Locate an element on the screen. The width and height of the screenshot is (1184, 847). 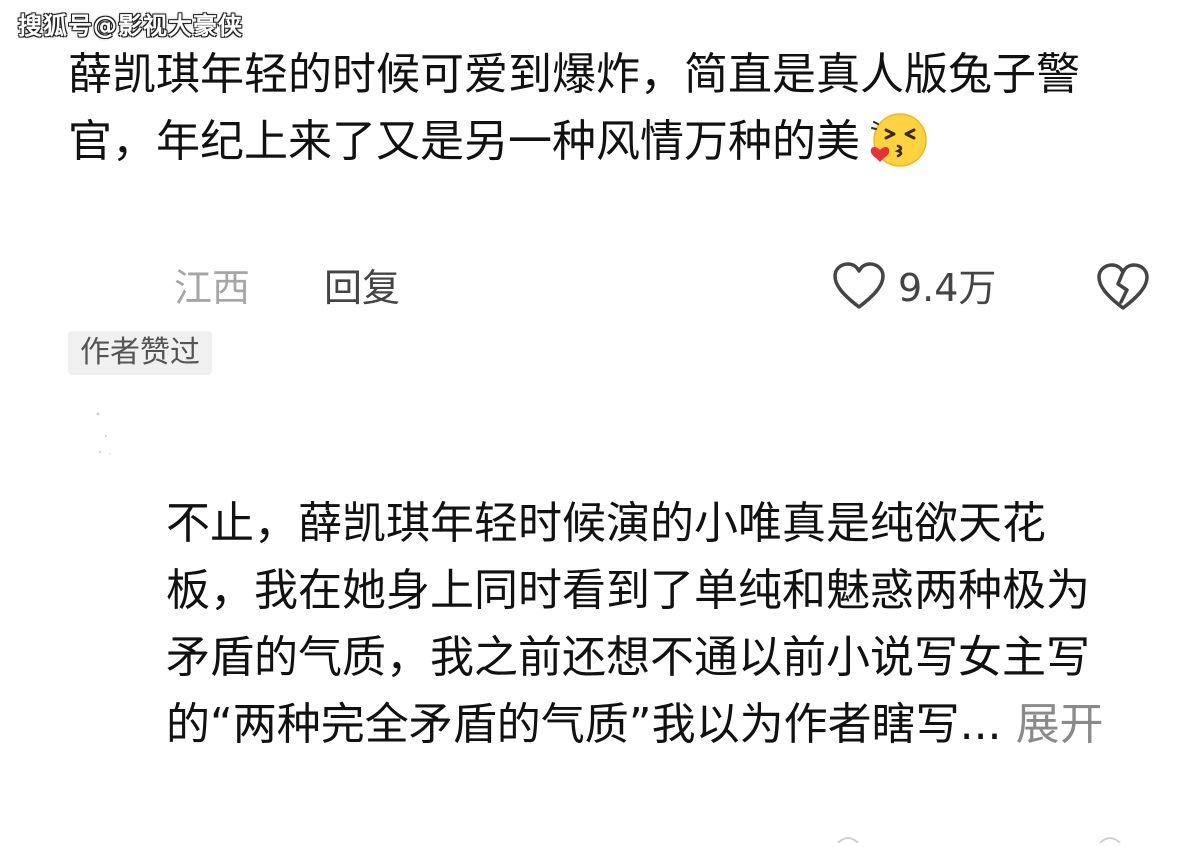
reply-button: 回复 is located at coordinates (362, 288).